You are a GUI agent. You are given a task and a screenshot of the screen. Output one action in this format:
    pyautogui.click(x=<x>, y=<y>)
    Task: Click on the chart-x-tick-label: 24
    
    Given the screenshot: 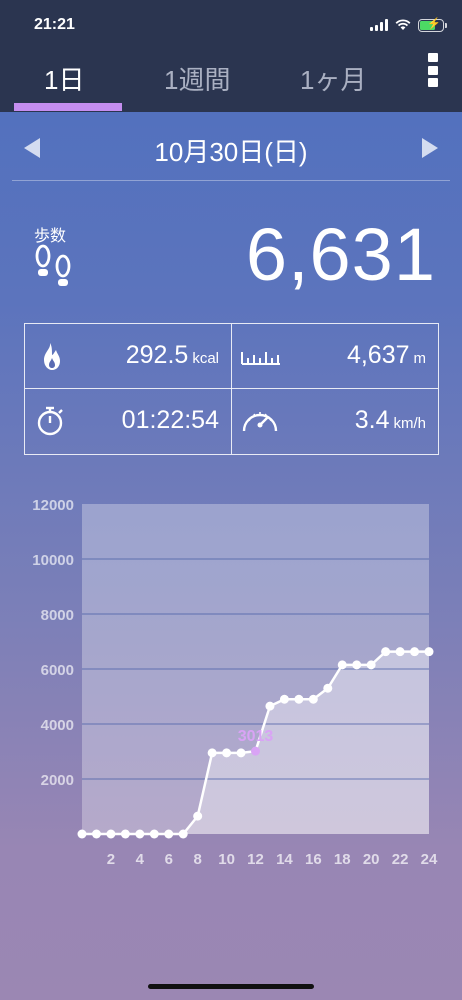 What is the action you would take?
    pyautogui.click(x=429, y=859)
    